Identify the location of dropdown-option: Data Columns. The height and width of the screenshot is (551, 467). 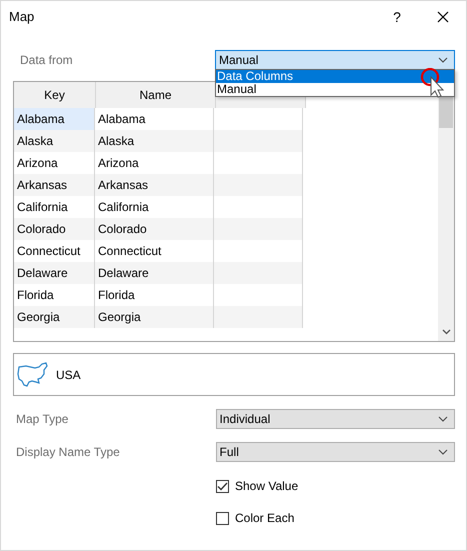
(335, 76).